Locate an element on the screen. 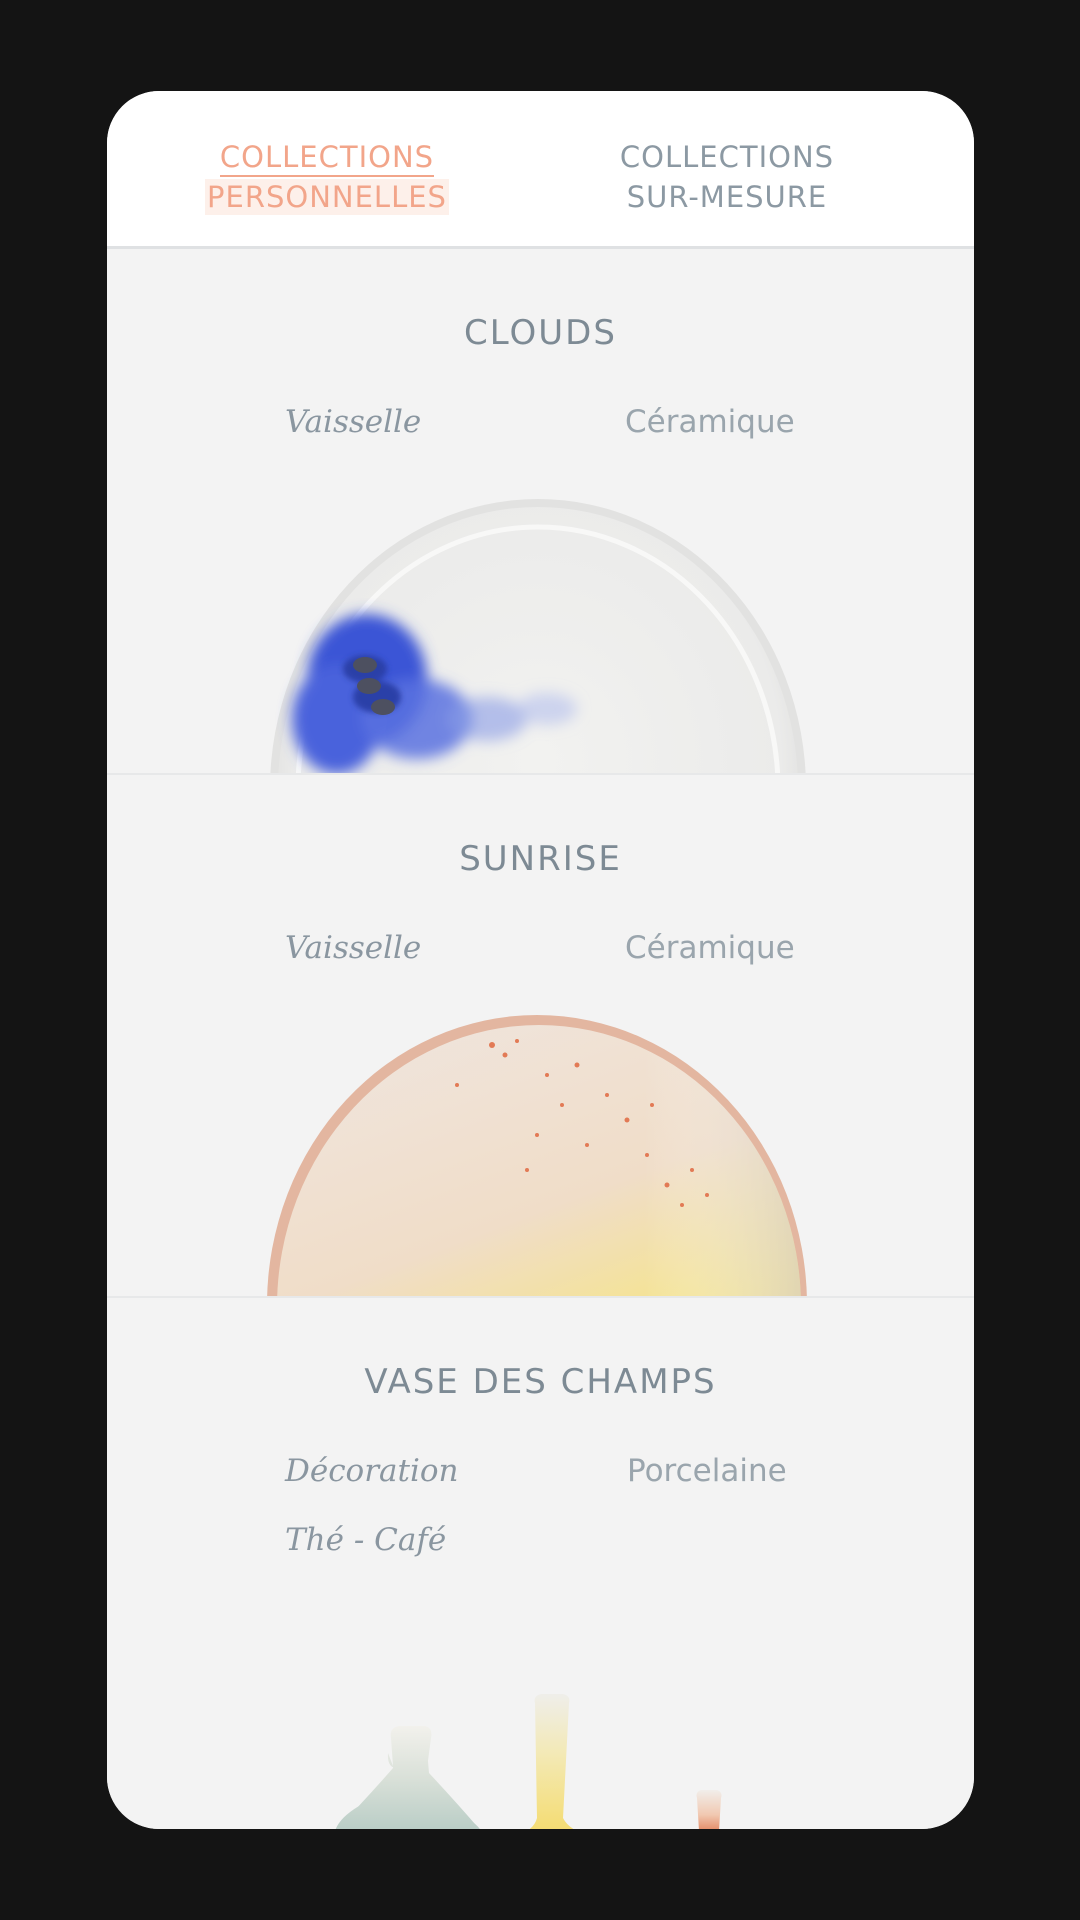 This screenshot has width=1080, height=1920. tab-personal-collections: COLLECTIONS PERSONNELLES is located at coordinates (327, 177).